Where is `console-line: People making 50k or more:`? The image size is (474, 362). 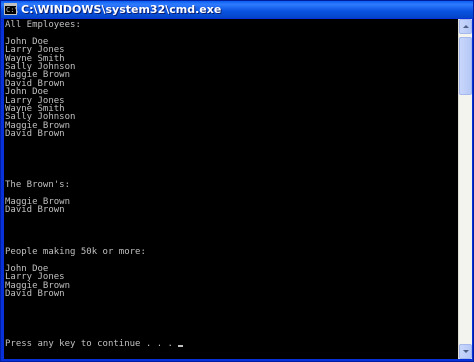
console-line: People making 50k or more: is located at coordinates (75, 251).